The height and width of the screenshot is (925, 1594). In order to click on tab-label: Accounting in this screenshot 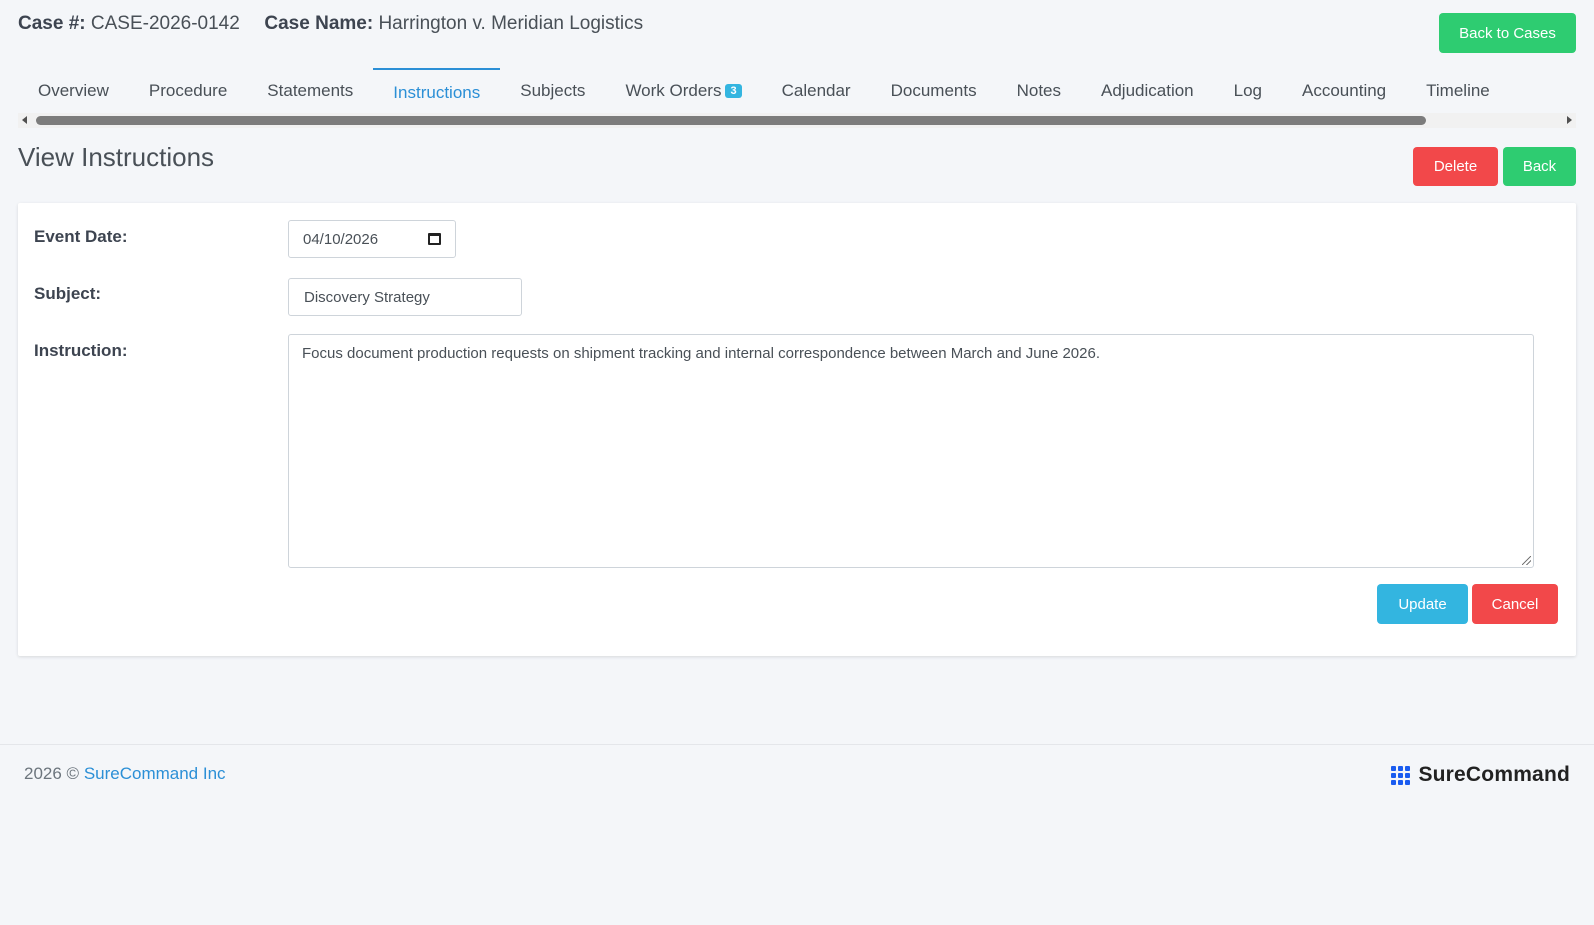, I will do `click(1344, 90)`.